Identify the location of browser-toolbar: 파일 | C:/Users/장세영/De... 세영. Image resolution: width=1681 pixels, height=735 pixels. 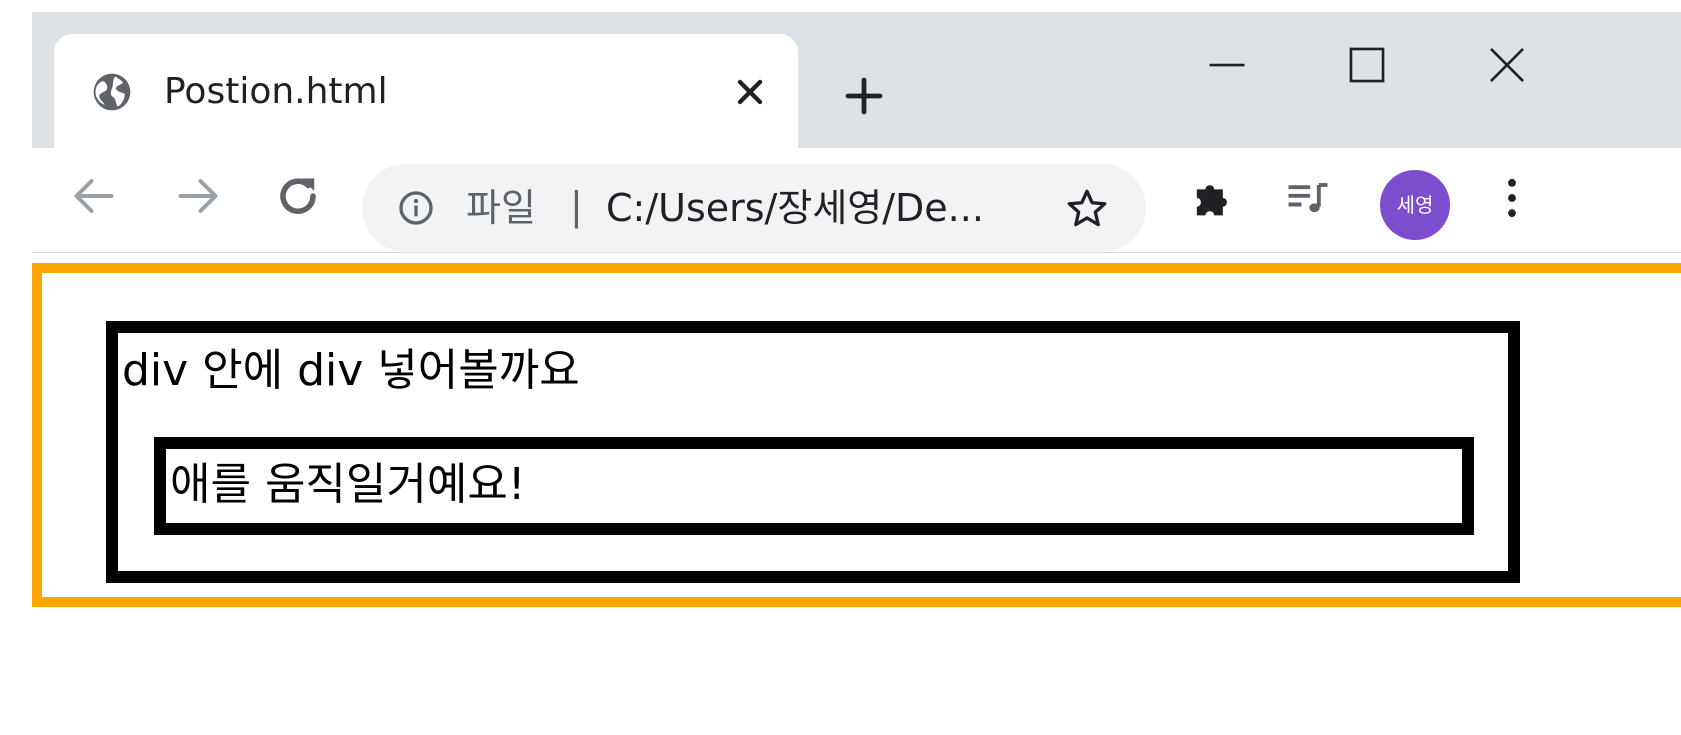
(856, 200).